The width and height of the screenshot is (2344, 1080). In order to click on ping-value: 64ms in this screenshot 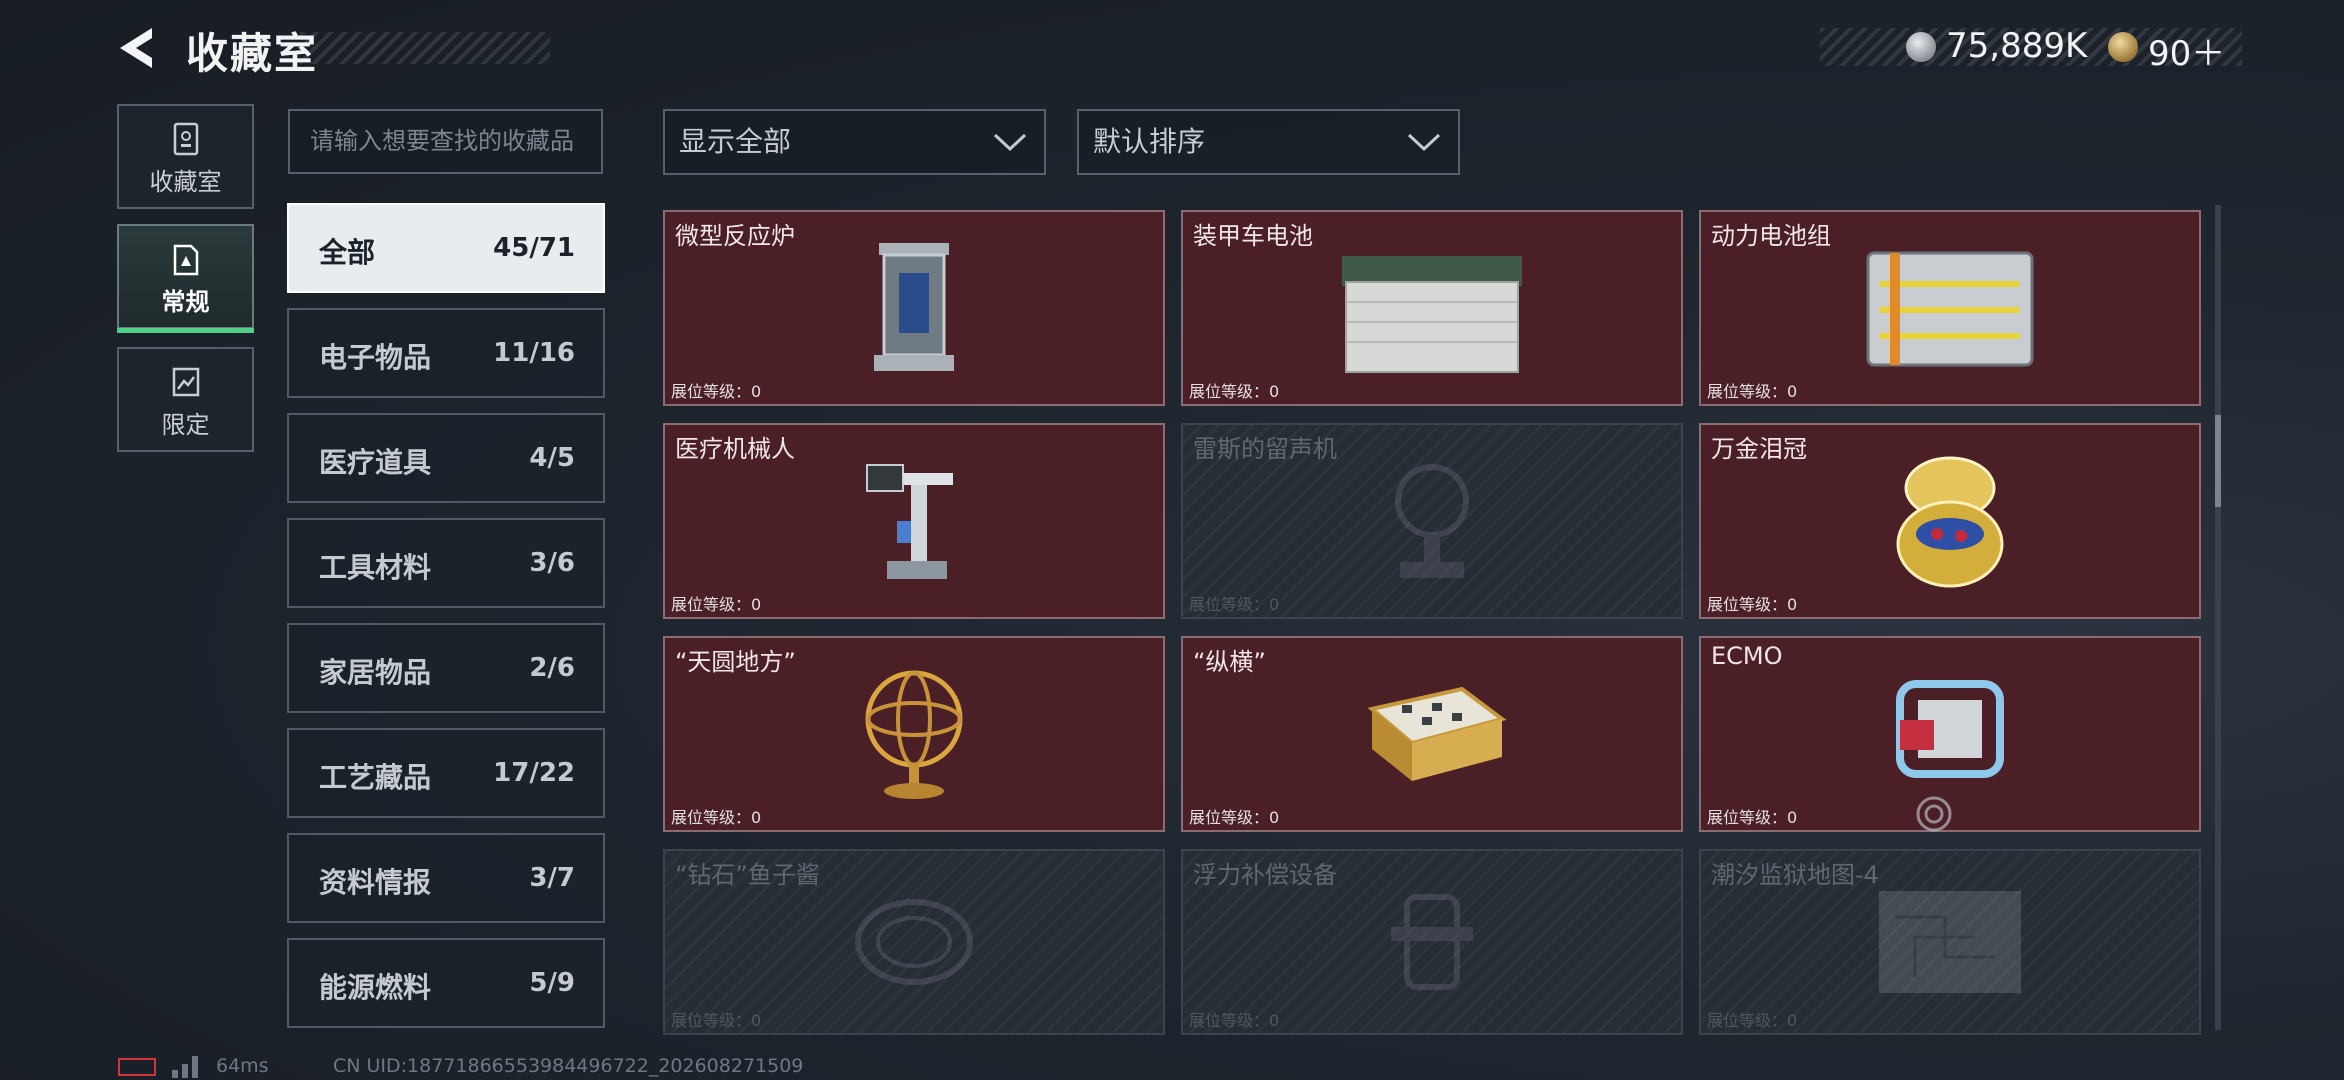, I will do `click(242, 1066)`.